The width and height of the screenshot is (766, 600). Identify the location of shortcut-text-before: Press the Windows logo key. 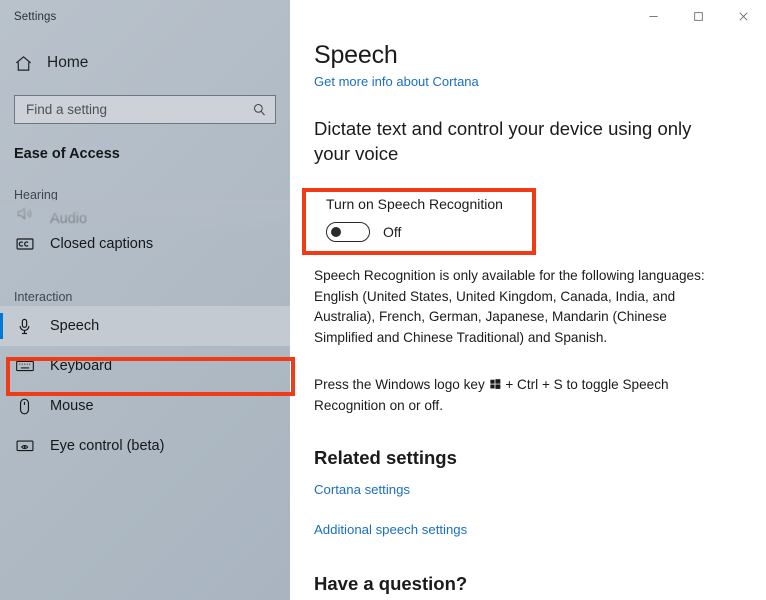
(399, 384).